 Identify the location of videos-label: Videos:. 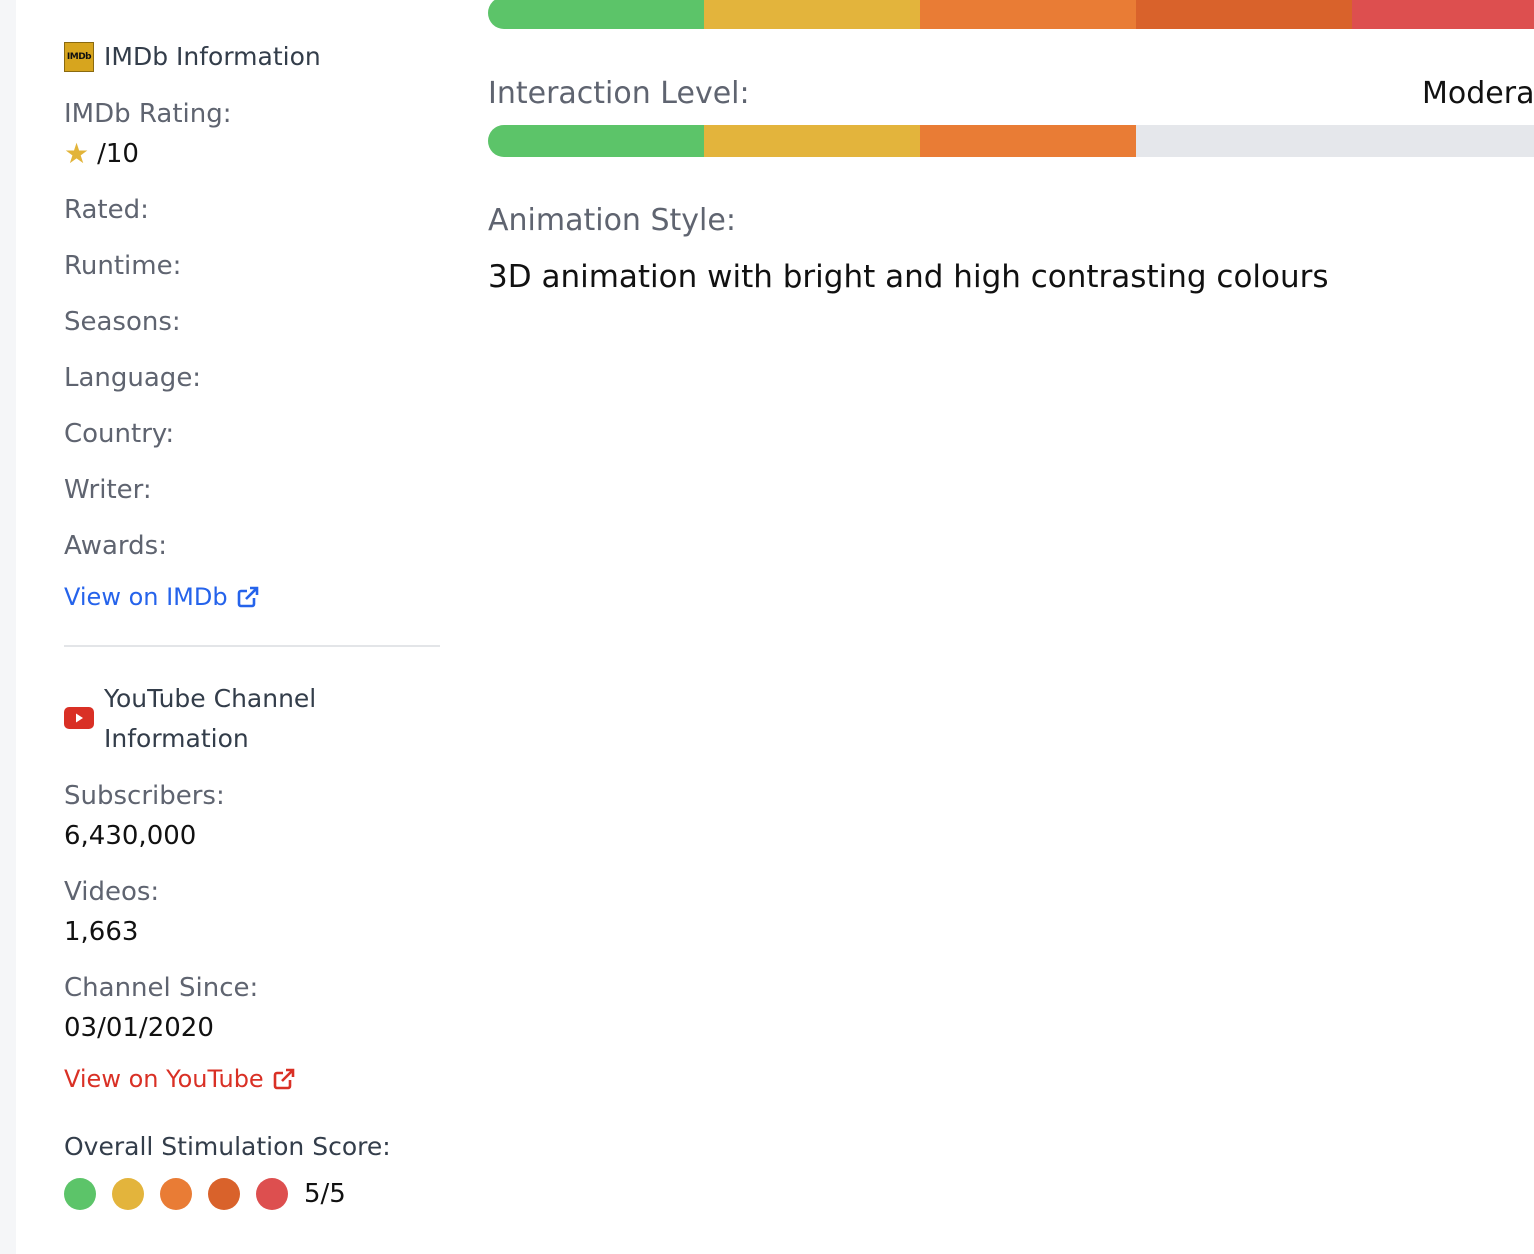
(112, 892).